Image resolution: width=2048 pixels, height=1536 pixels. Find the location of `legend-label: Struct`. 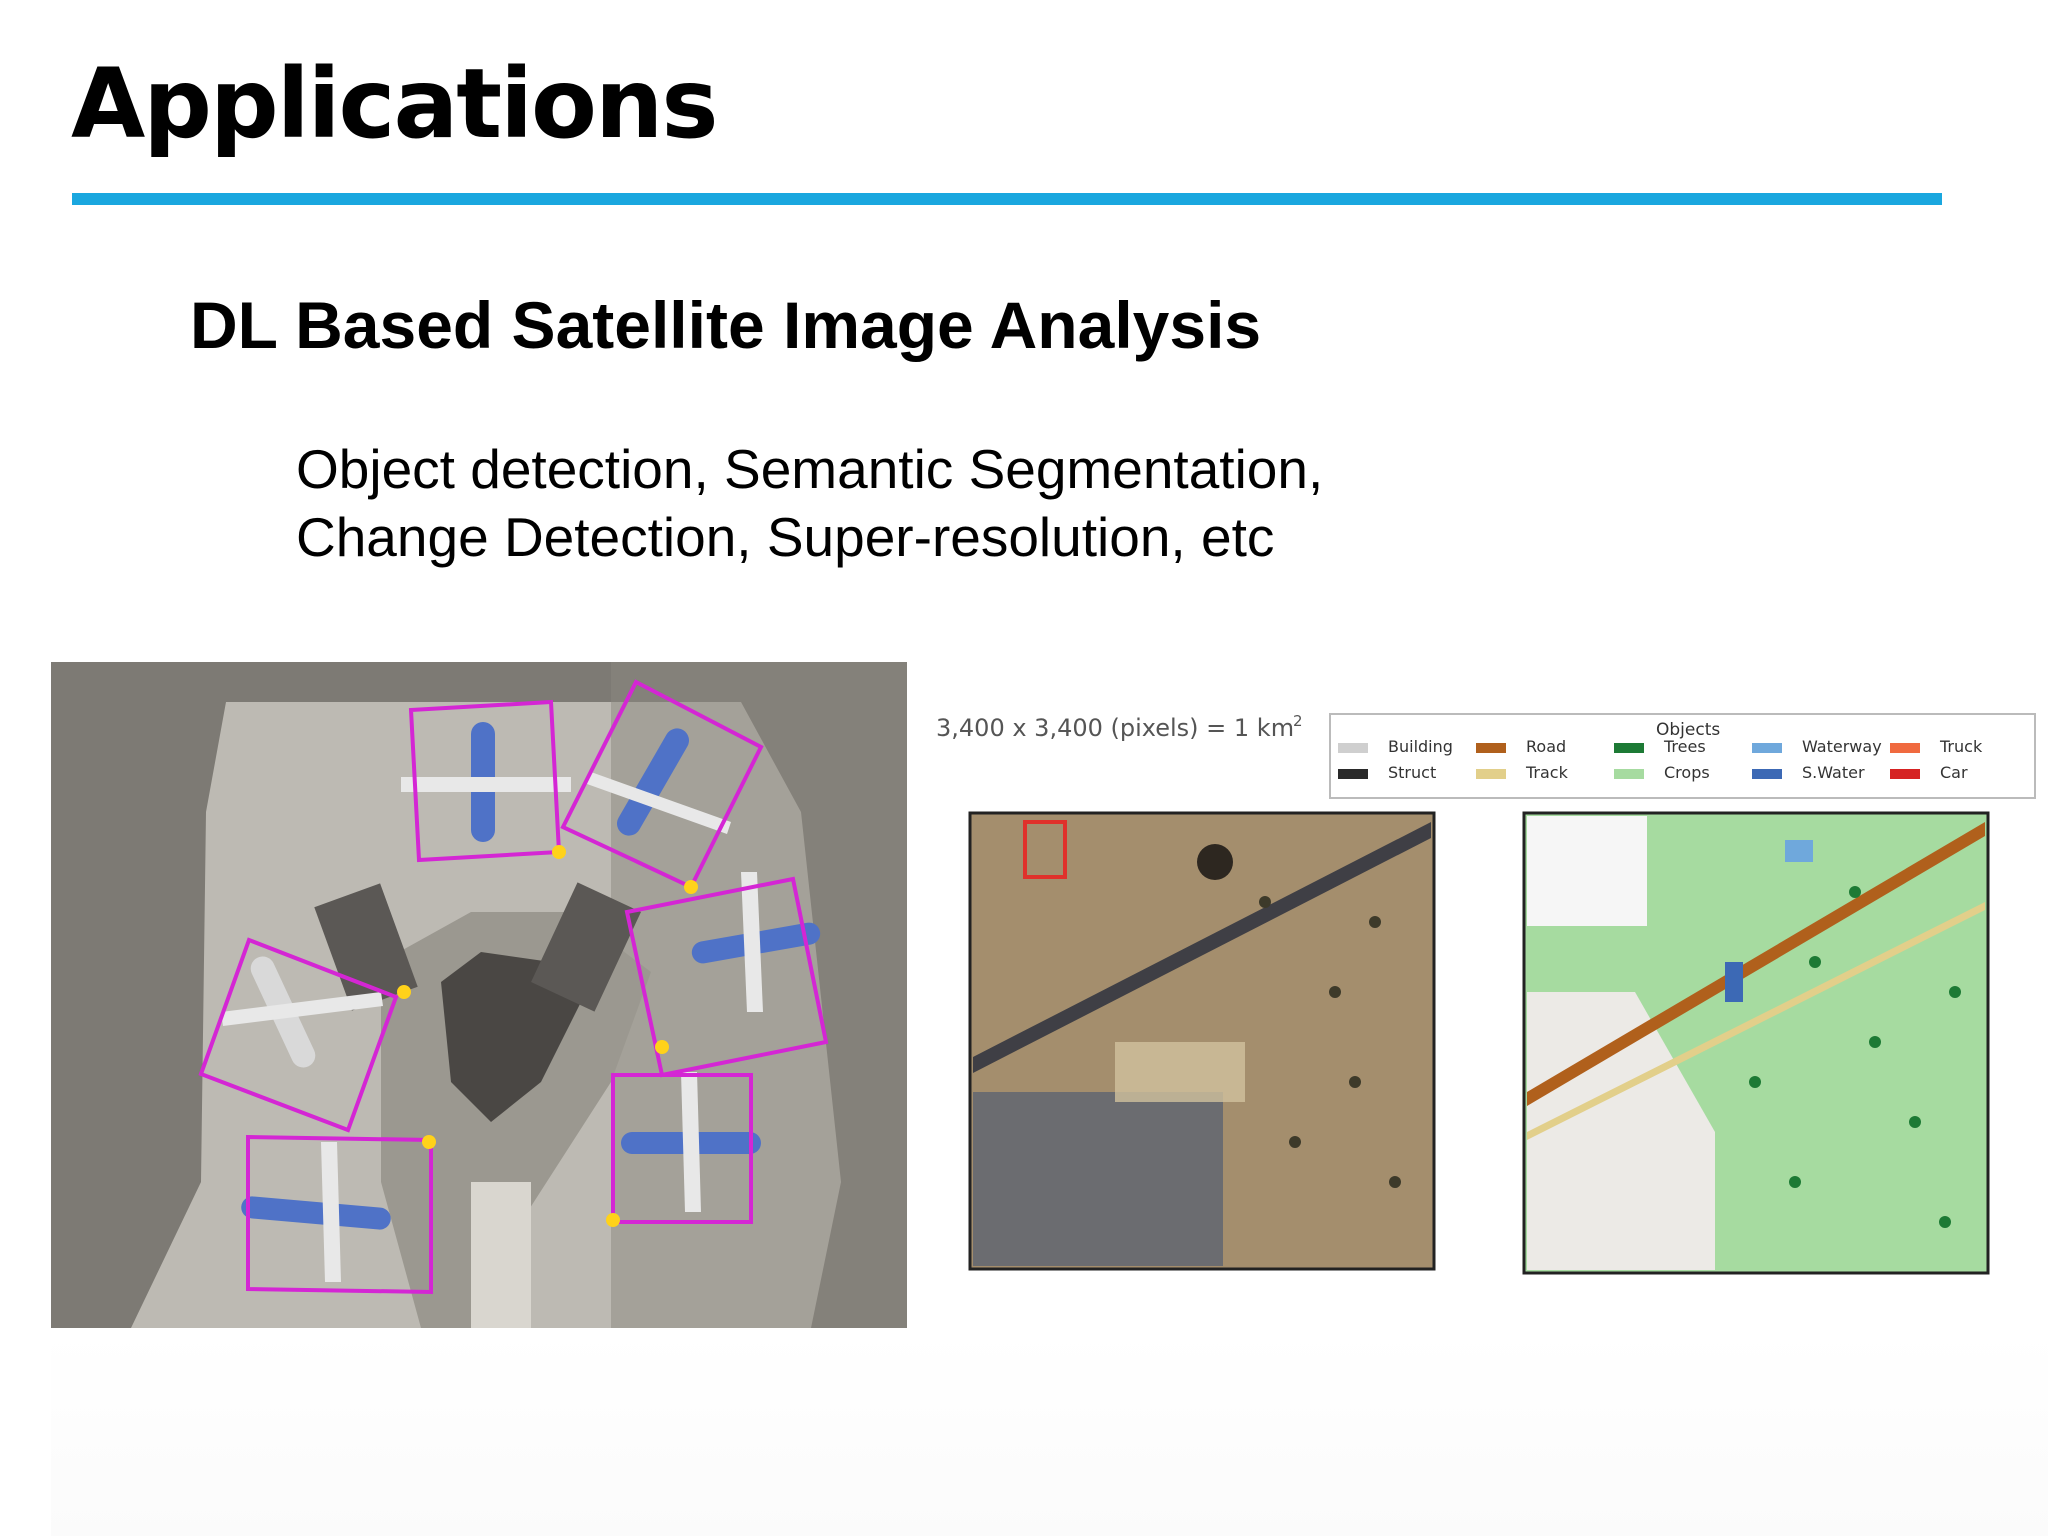

legend-label: Struct is located at coordinates (1412, 772).